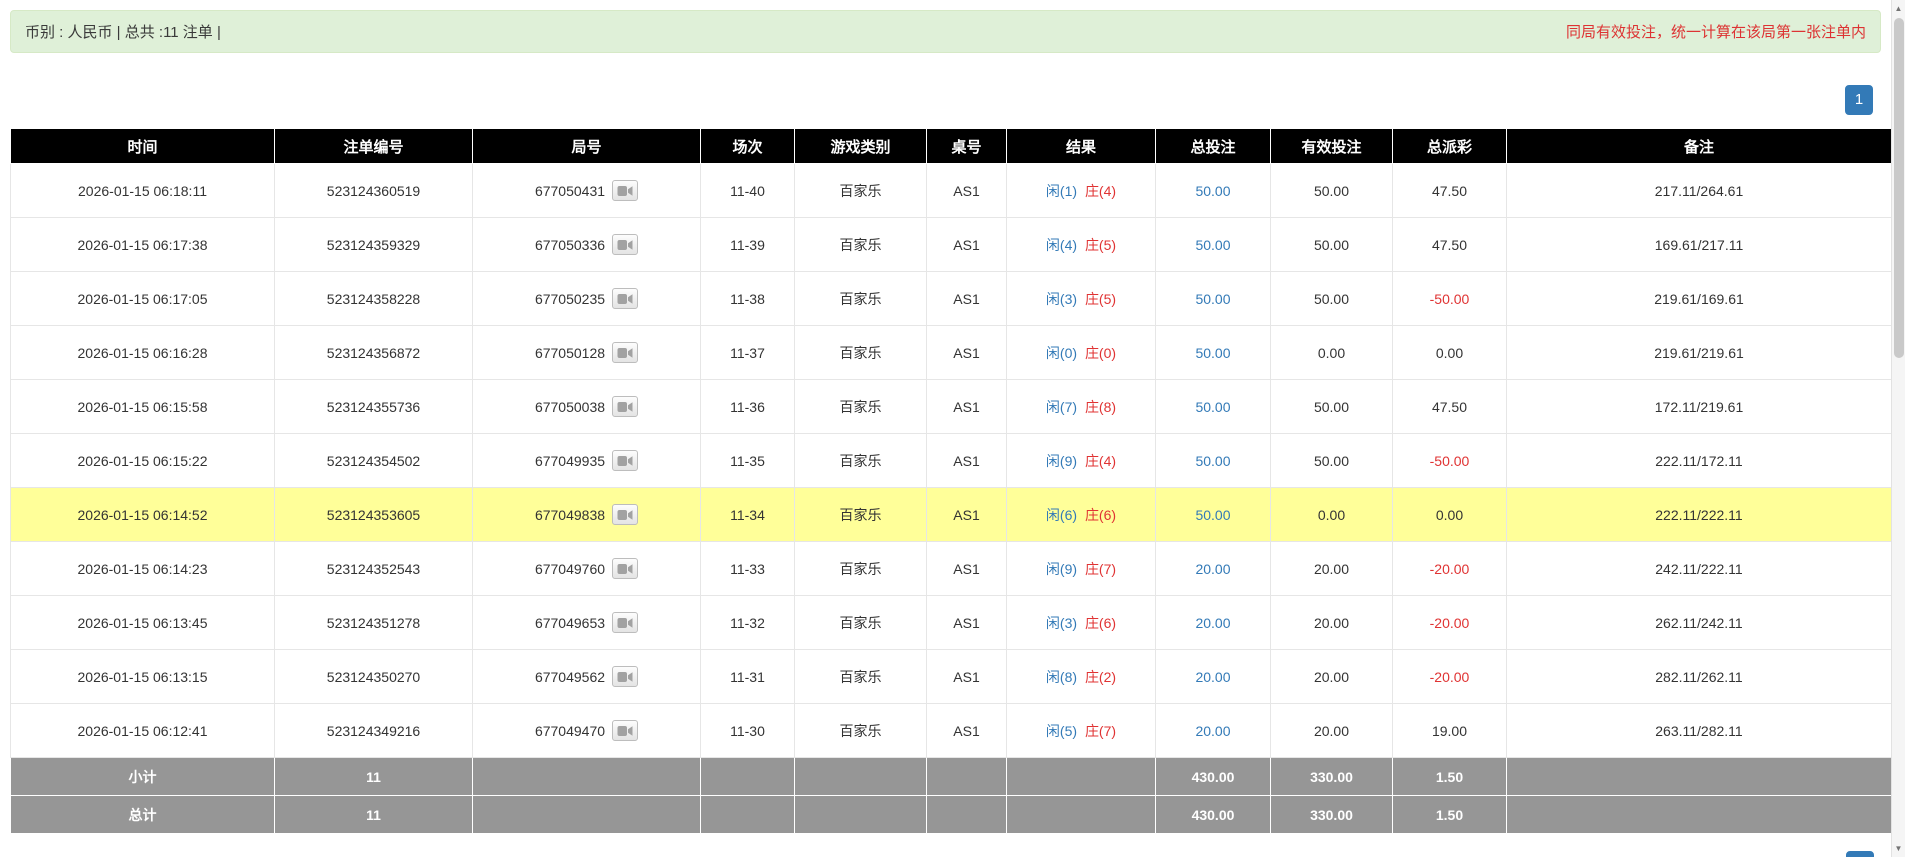 The width and height of the screenshot is (1905, 857). Describe the element at coordinates (1081, 514) in the screenshot. I see `cell-result: 闲(6) 庄(6)` at that location.